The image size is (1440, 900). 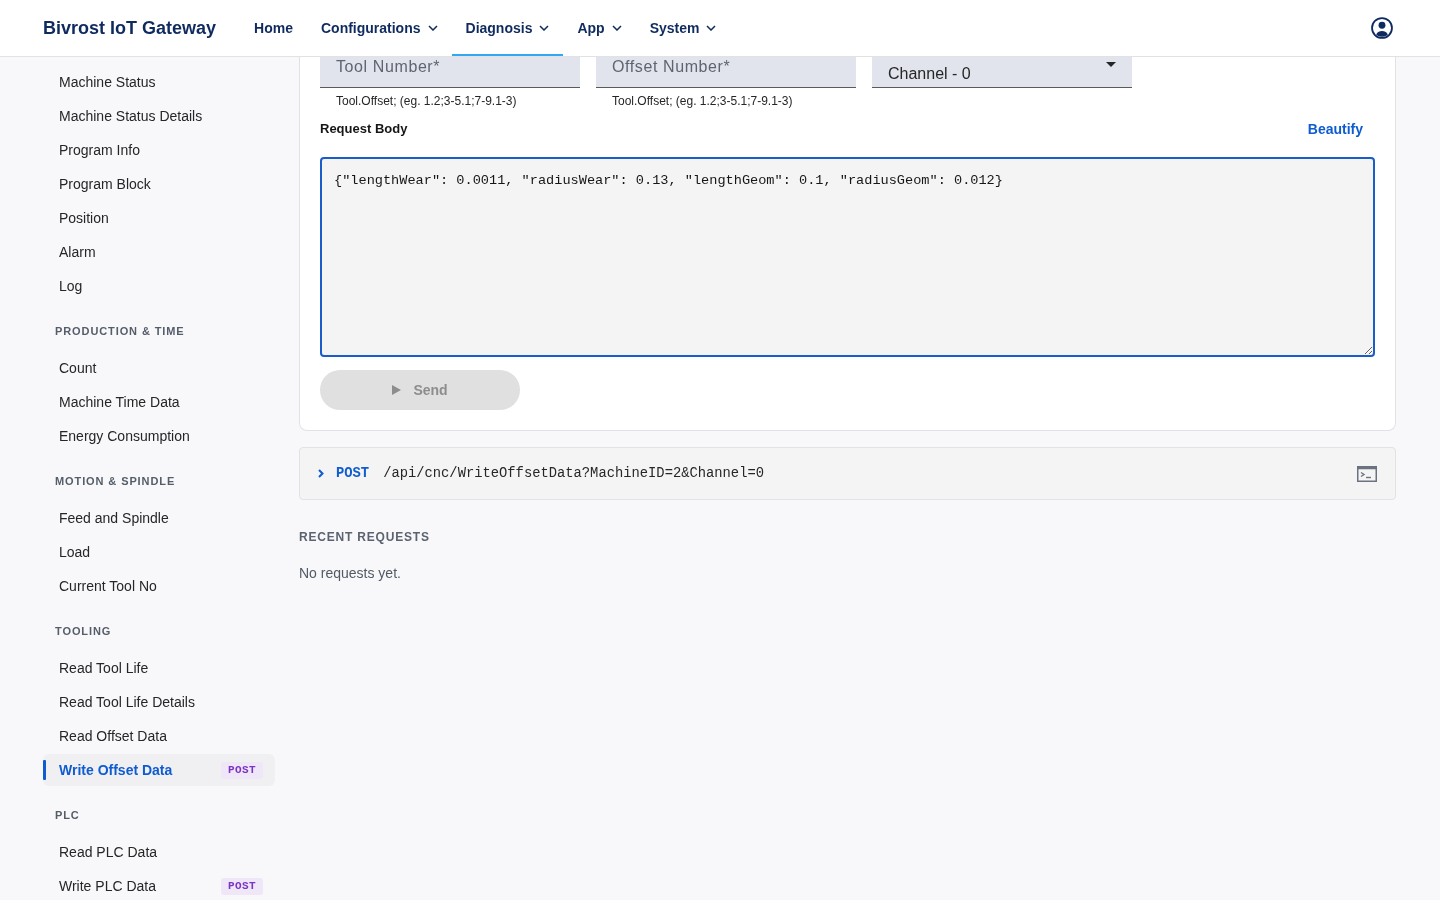 I want to click on endpoint-path: /api/cnc/WriteOffsetData?MachineID=2&Channel=0, so click(x=573, y=473).